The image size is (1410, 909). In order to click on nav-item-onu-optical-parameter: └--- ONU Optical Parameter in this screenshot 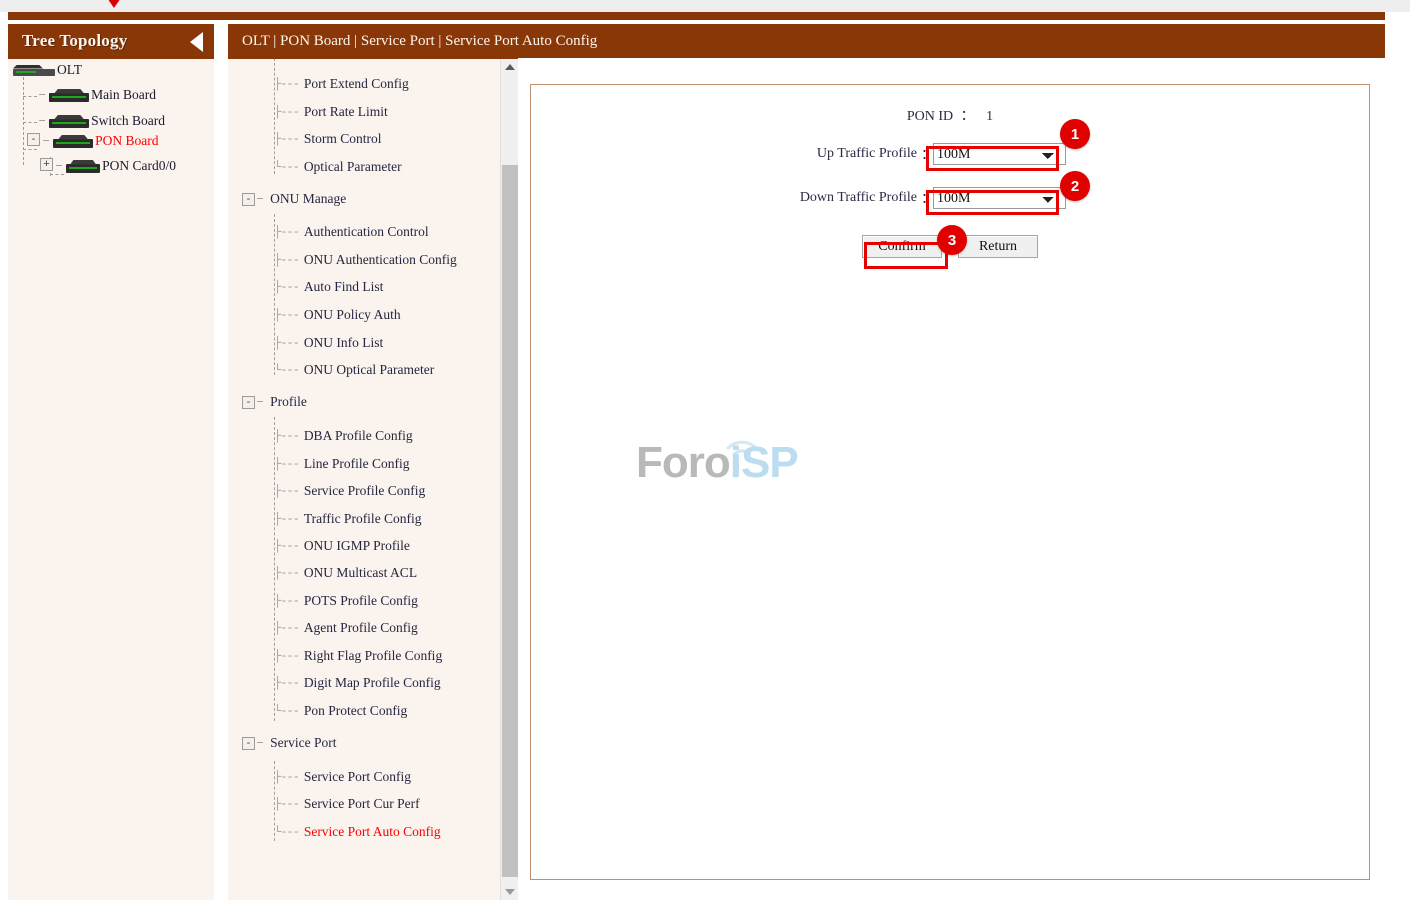, I will do `click(354, 370)`.